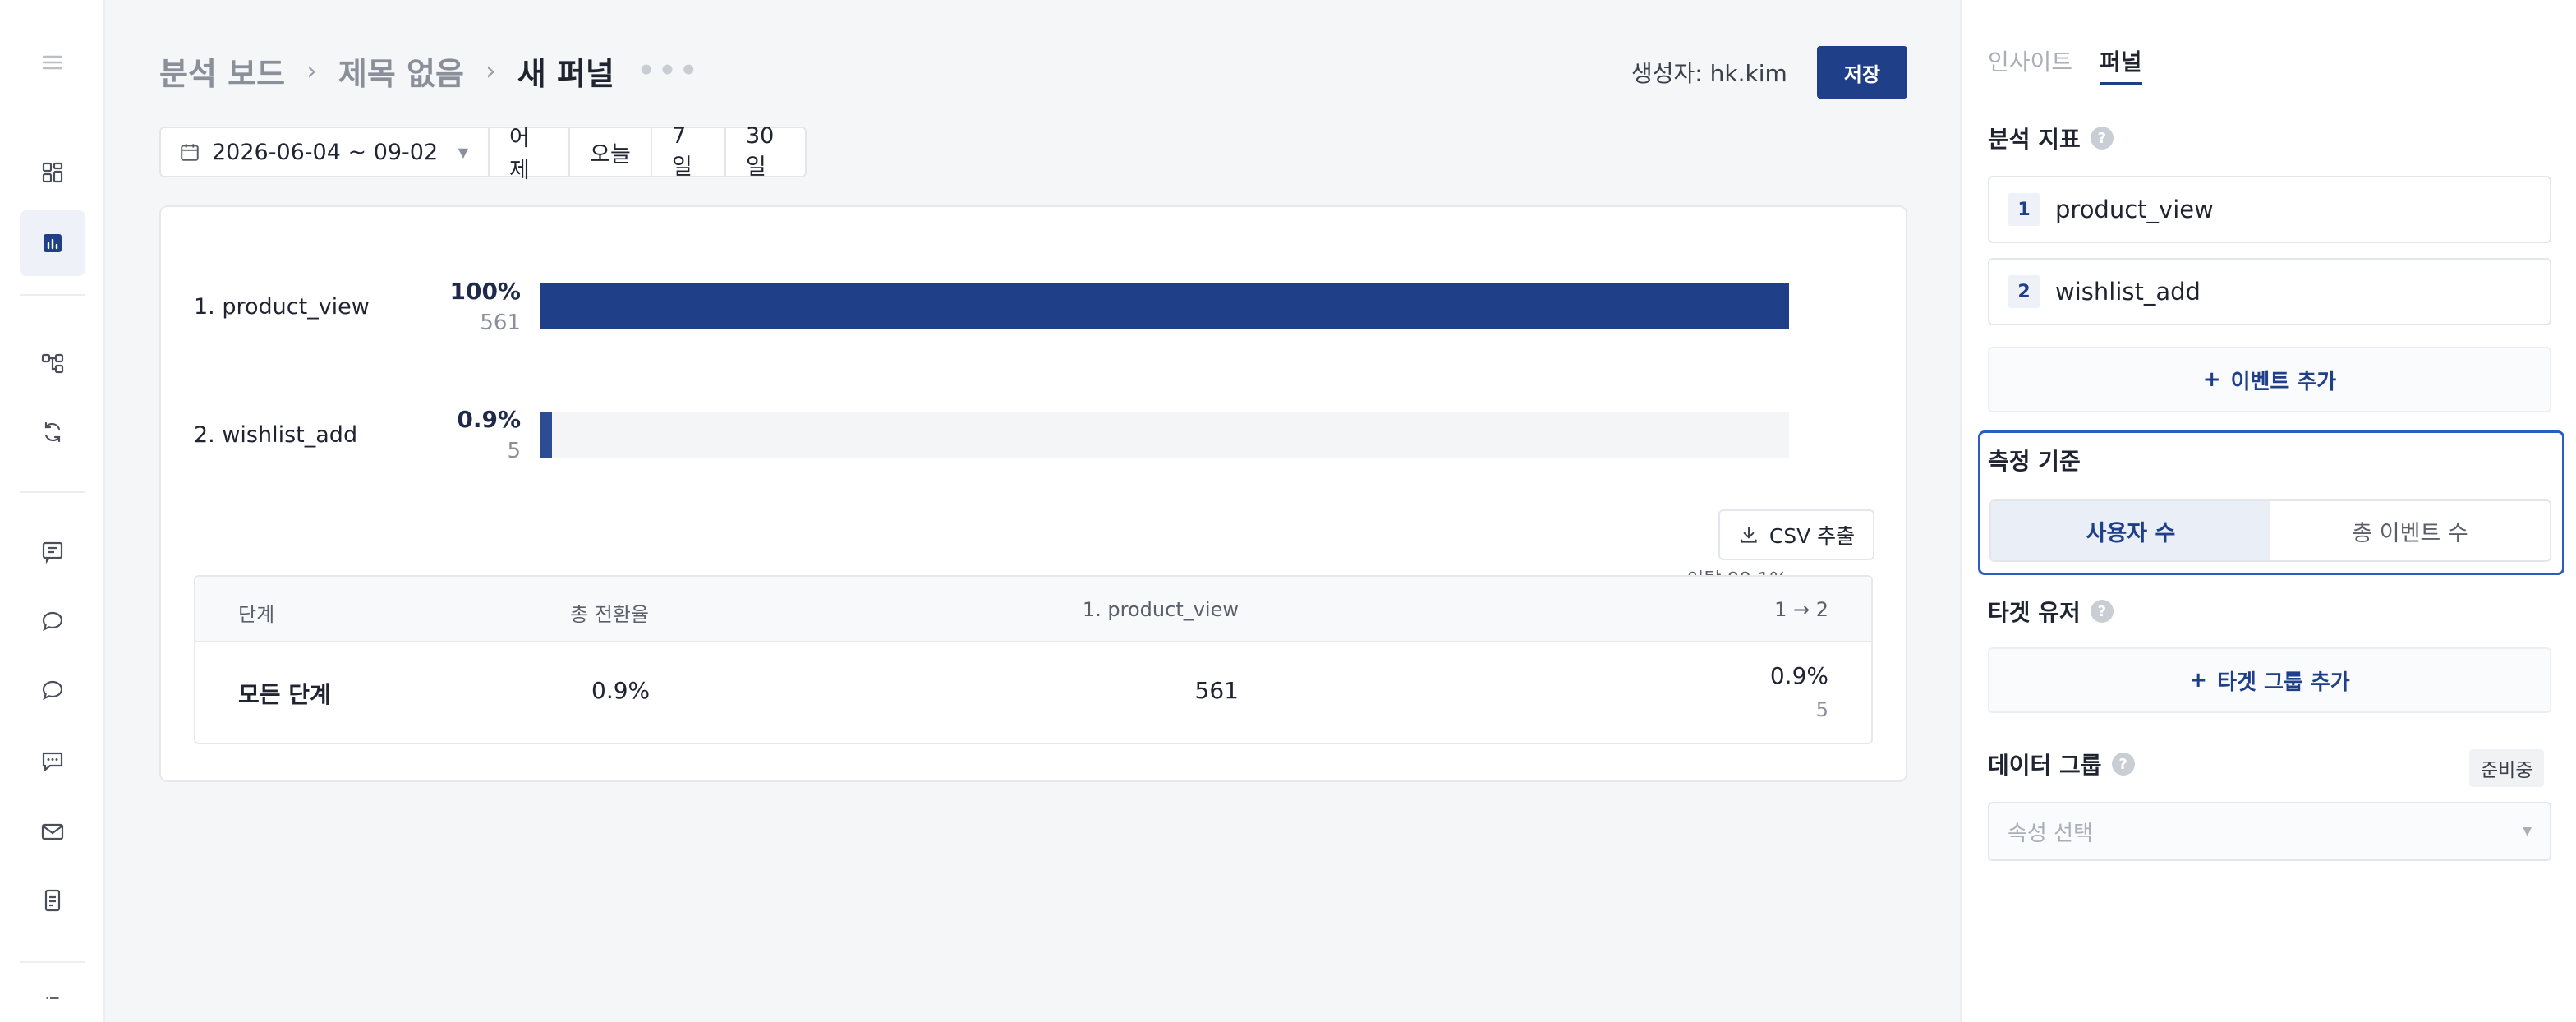 The height and width of the screenshot is (1022, 2576). What do you see at coordinates (1812, 536) in the screenshot?
I see `csv-export-label: CSV 추출` at bounding box center [1812, 536].